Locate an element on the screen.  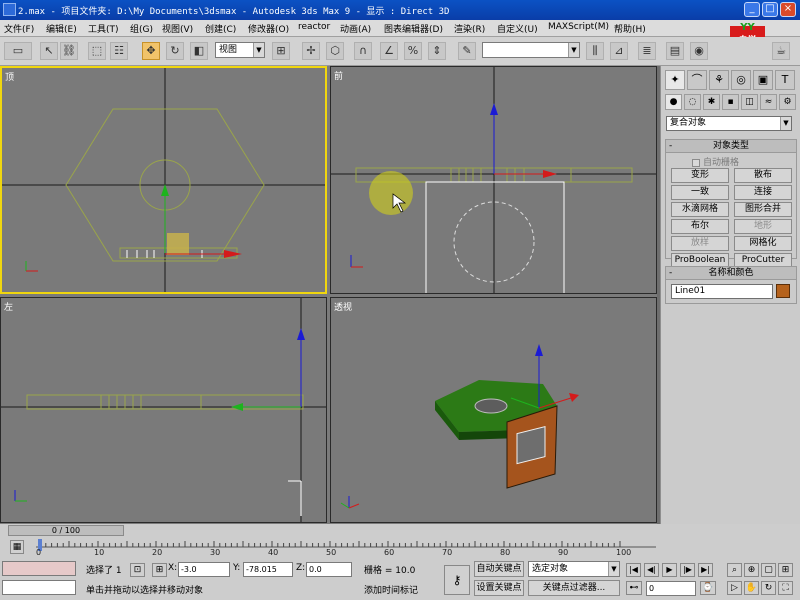
mirror-button: ⫼ is located at coordinates (595, 51).